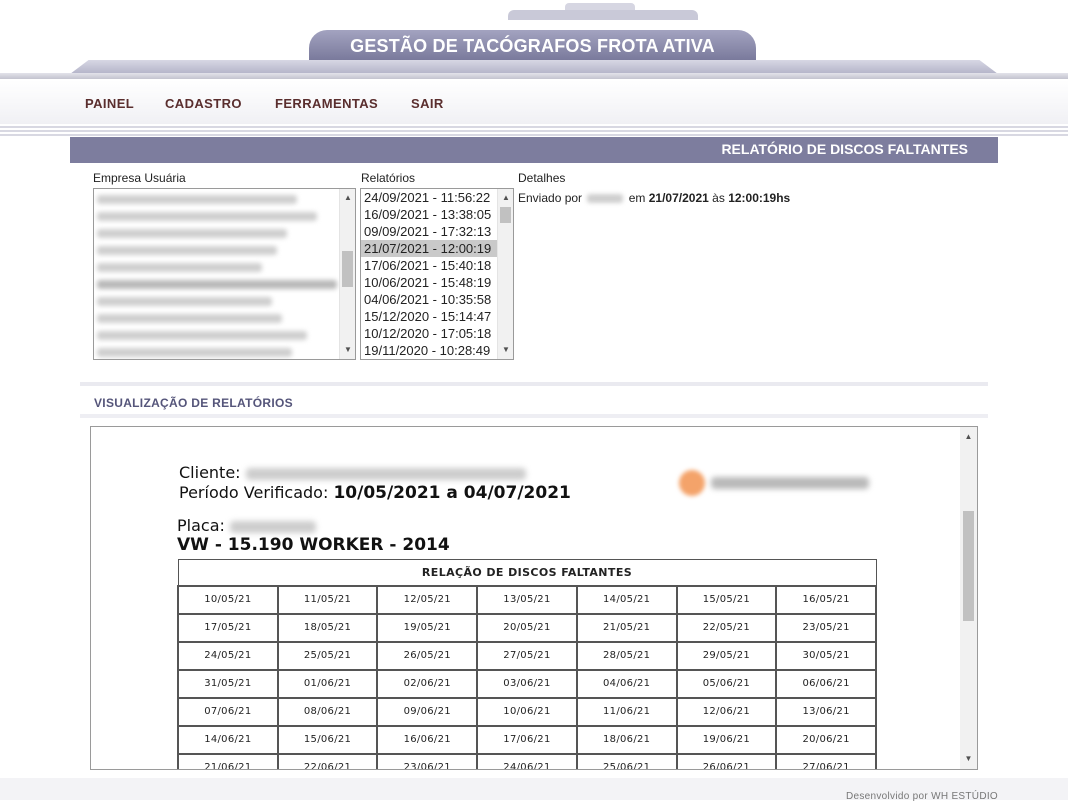  I want to click on date-cell: 09/06/21, so click(427, 711).